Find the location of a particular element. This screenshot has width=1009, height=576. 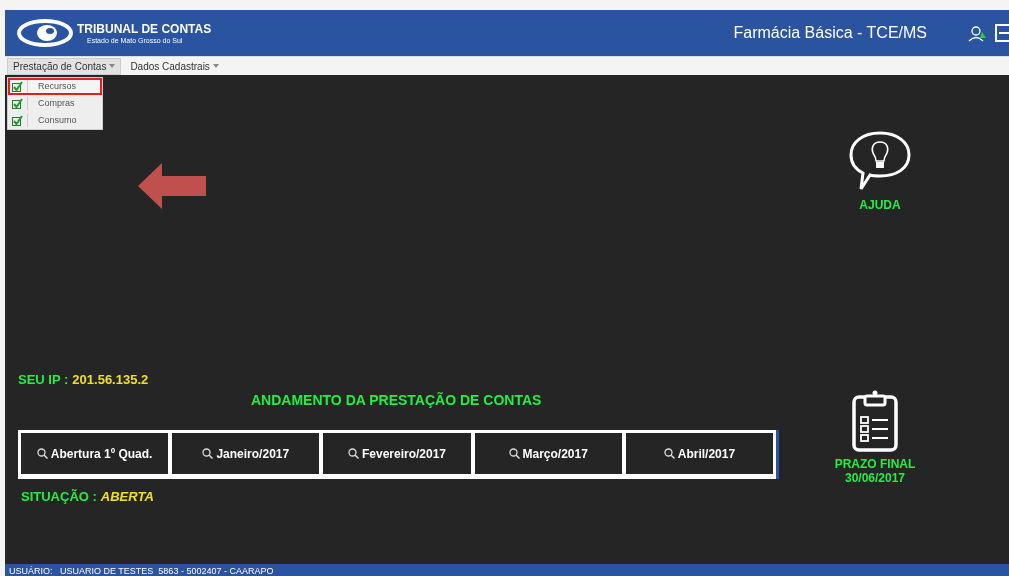

step-button: Abertura 1º Quad. is located at coordinates (95, 453).